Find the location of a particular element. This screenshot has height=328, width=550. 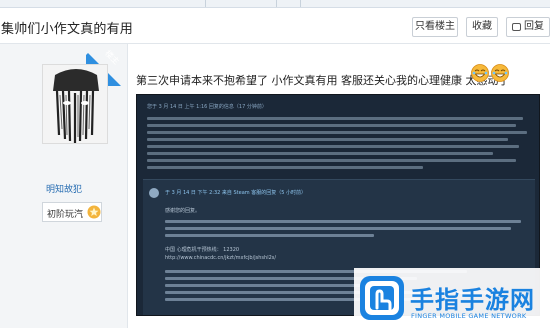

reply-button-label: 回复 is located at coordinates (534, 26).